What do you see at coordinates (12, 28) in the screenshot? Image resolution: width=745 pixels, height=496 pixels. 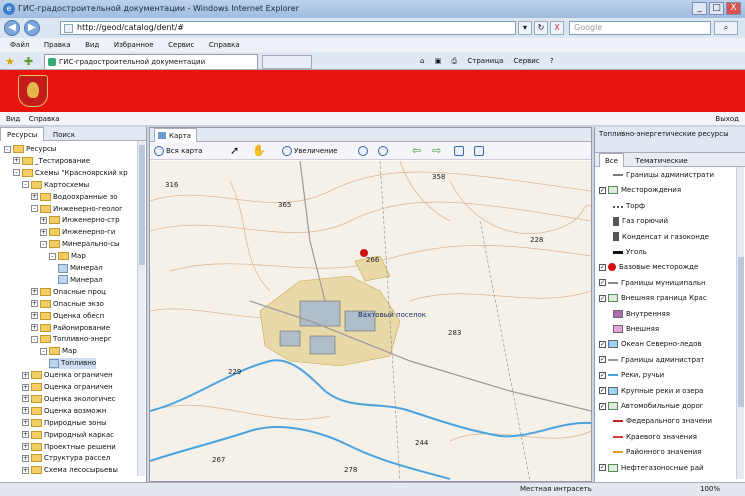 I see `back-button: ◀` at bounding box center [12, 28].